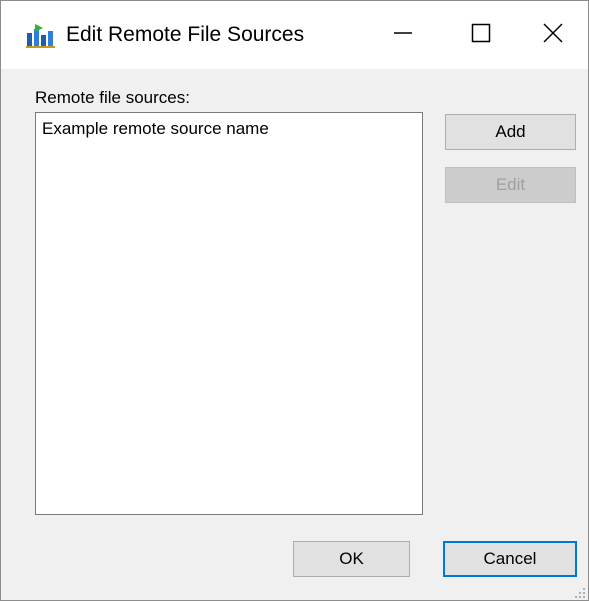  What do you see at coordinates (155, 129) in the screenshot?
I see `list-item: Example remote source name` at bounding box center [155, 129].